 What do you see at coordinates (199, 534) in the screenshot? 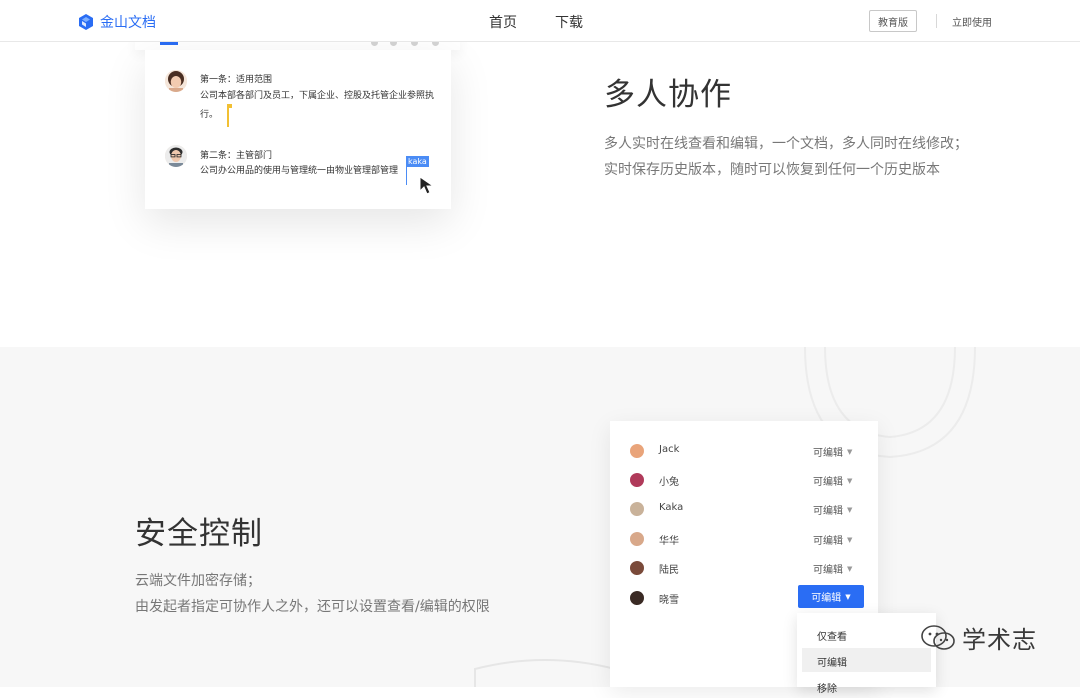
I see `security-heading: 安全控制` at bounding box center [199, 534].